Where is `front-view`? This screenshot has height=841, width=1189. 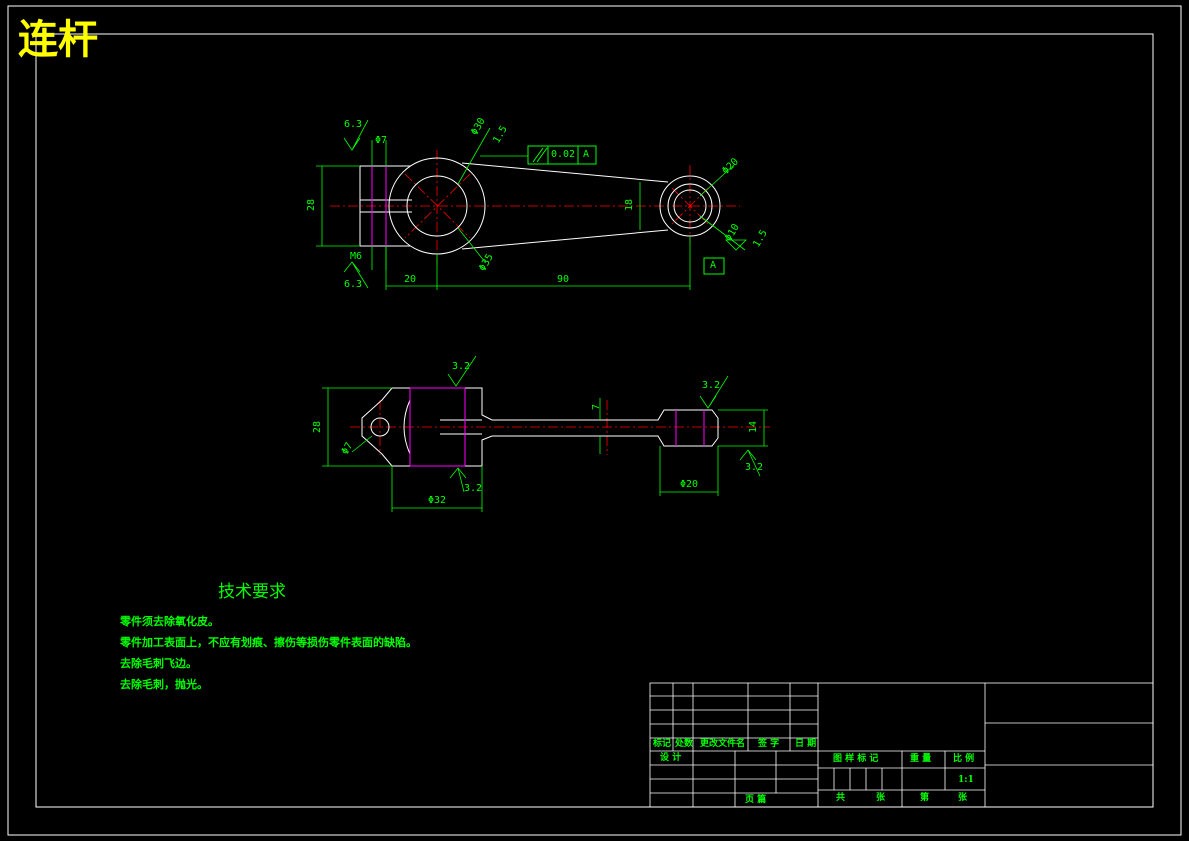 front-view is located at coordinates (531, 204).